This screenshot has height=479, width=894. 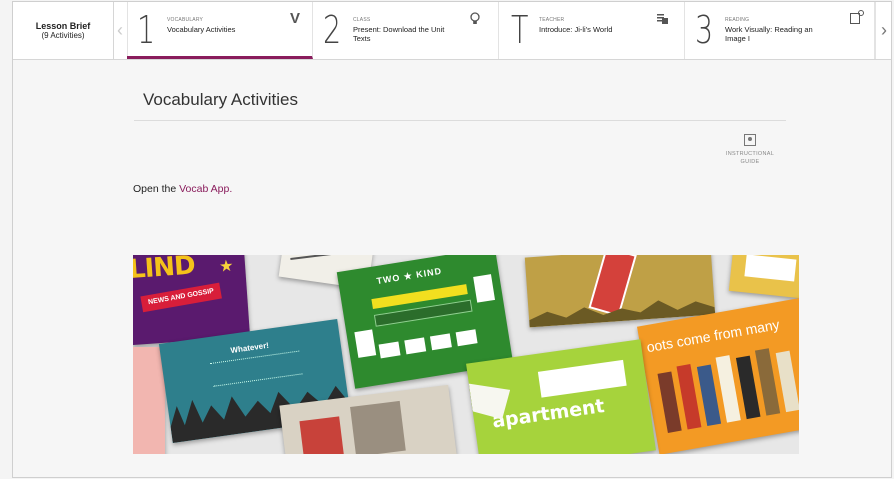 What do you see at coordinates (149, 400) in the screenshot?
I see `pink-card` at bounding box center [149, 400].